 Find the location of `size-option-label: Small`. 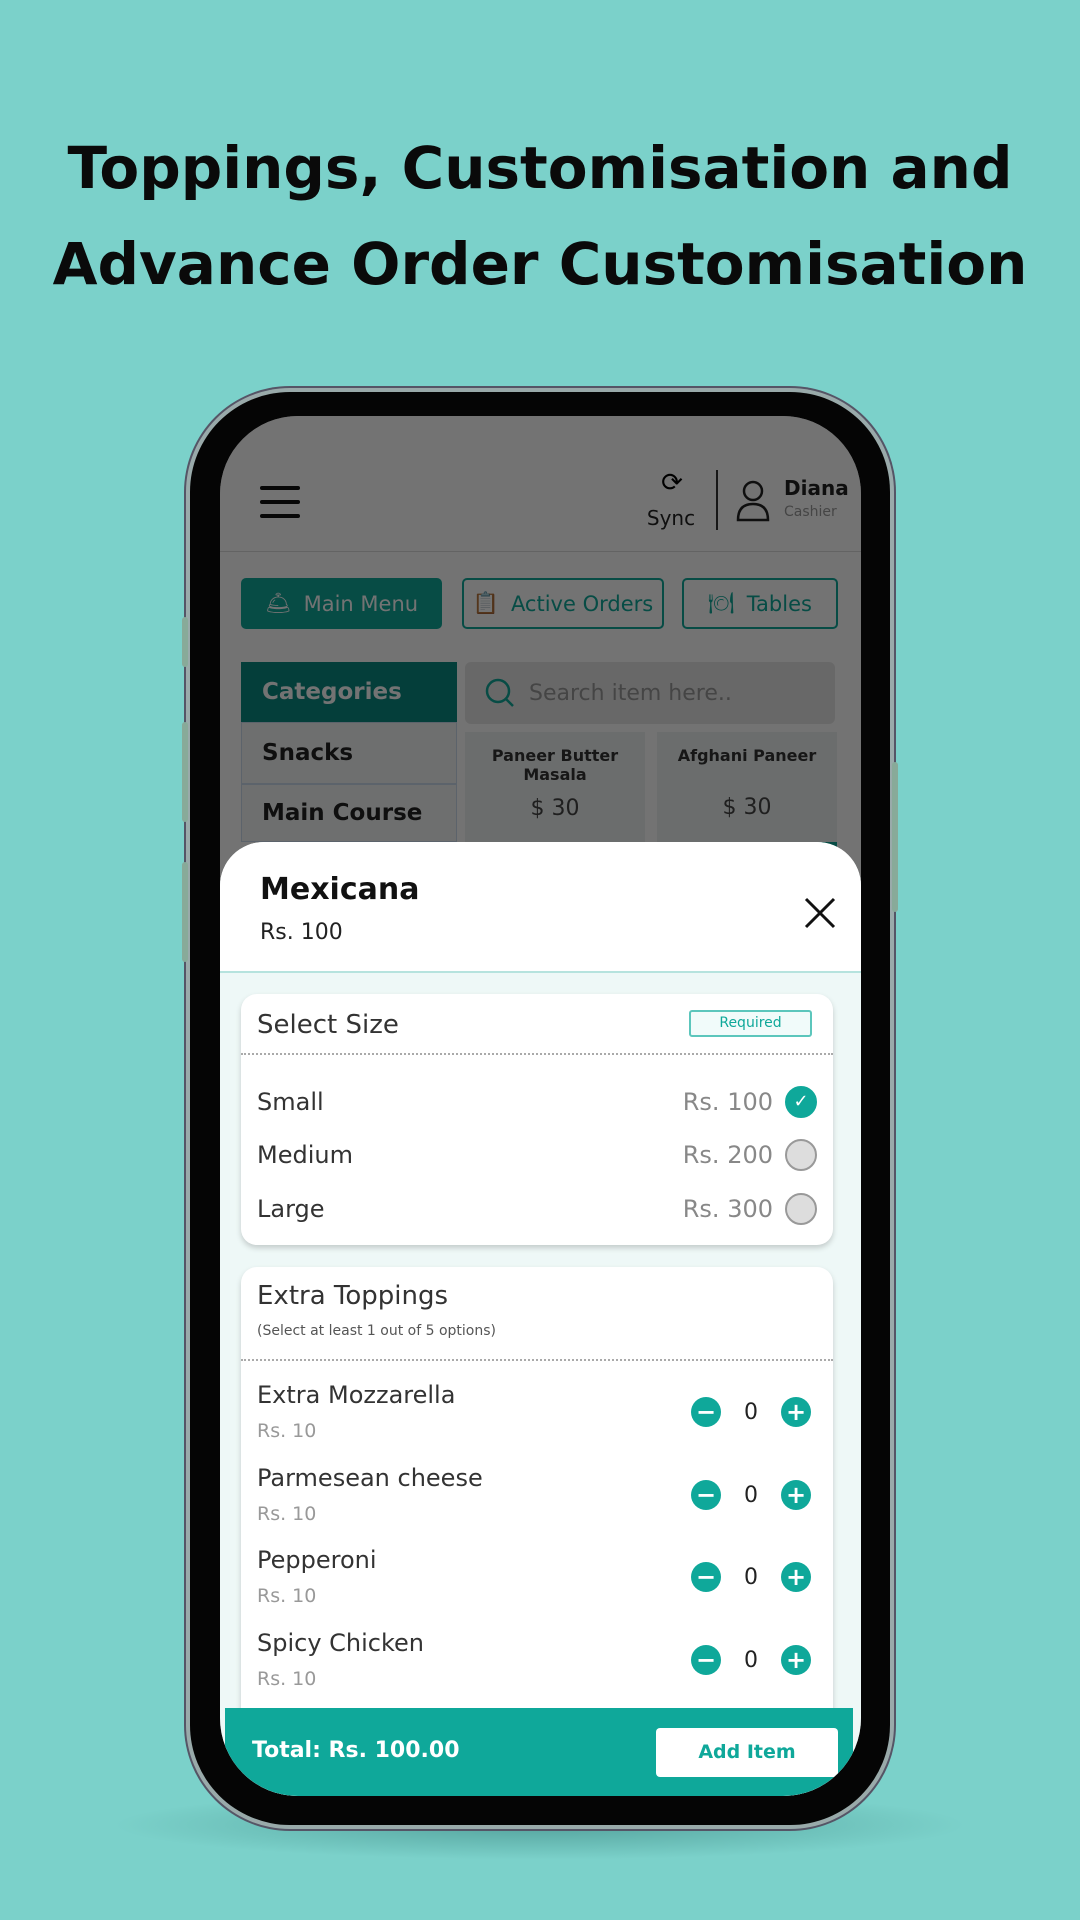

size-option-label: Small is located at coordinates (290, 1102).